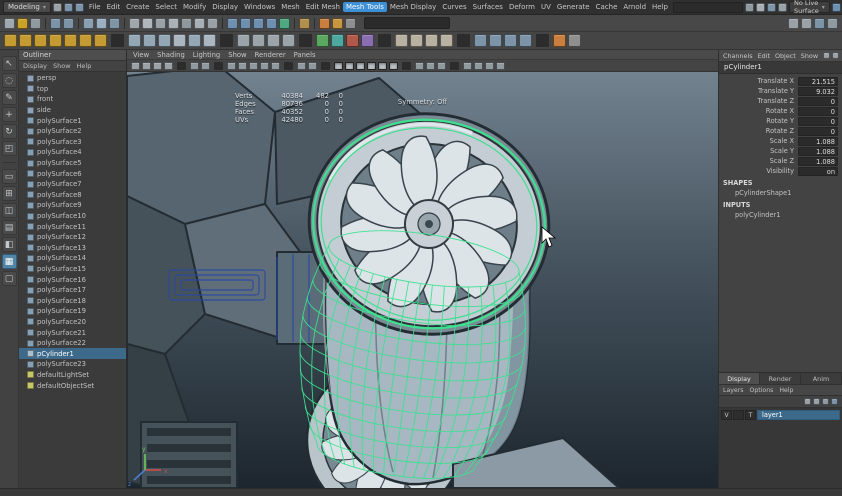  What do you see at coordinates (807, 401) in the screenshot?
I see `move-layer-up-icon` at bounding box center [807, 401].